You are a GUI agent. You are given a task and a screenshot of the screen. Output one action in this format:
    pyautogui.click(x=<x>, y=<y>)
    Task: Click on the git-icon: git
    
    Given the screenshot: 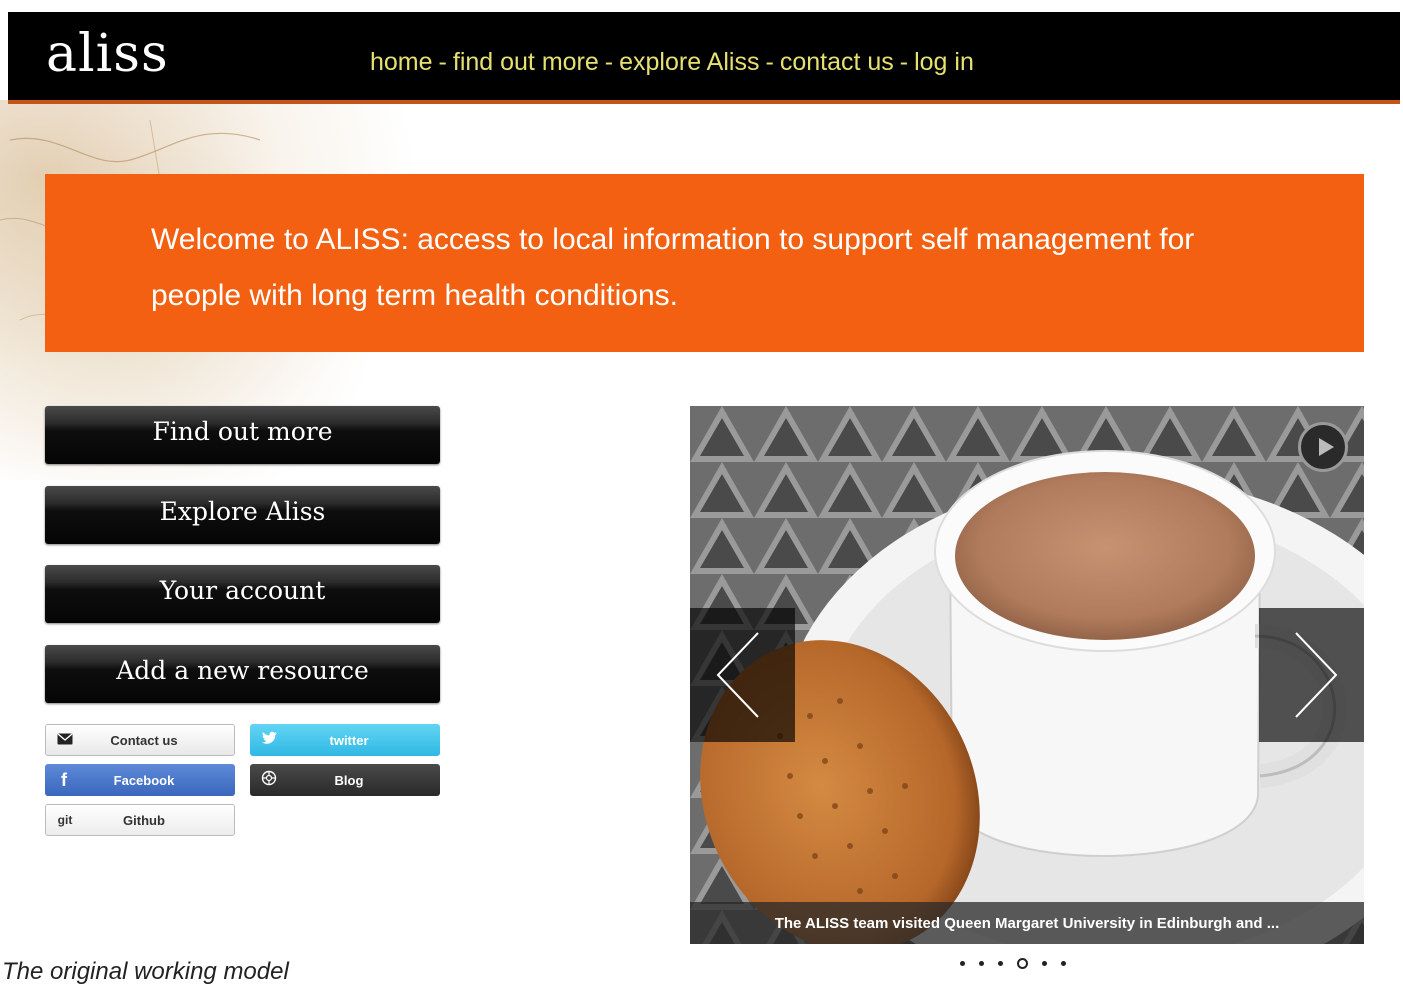 What is the action you would take?
    pyautogui.click(x=65, y=820)
    